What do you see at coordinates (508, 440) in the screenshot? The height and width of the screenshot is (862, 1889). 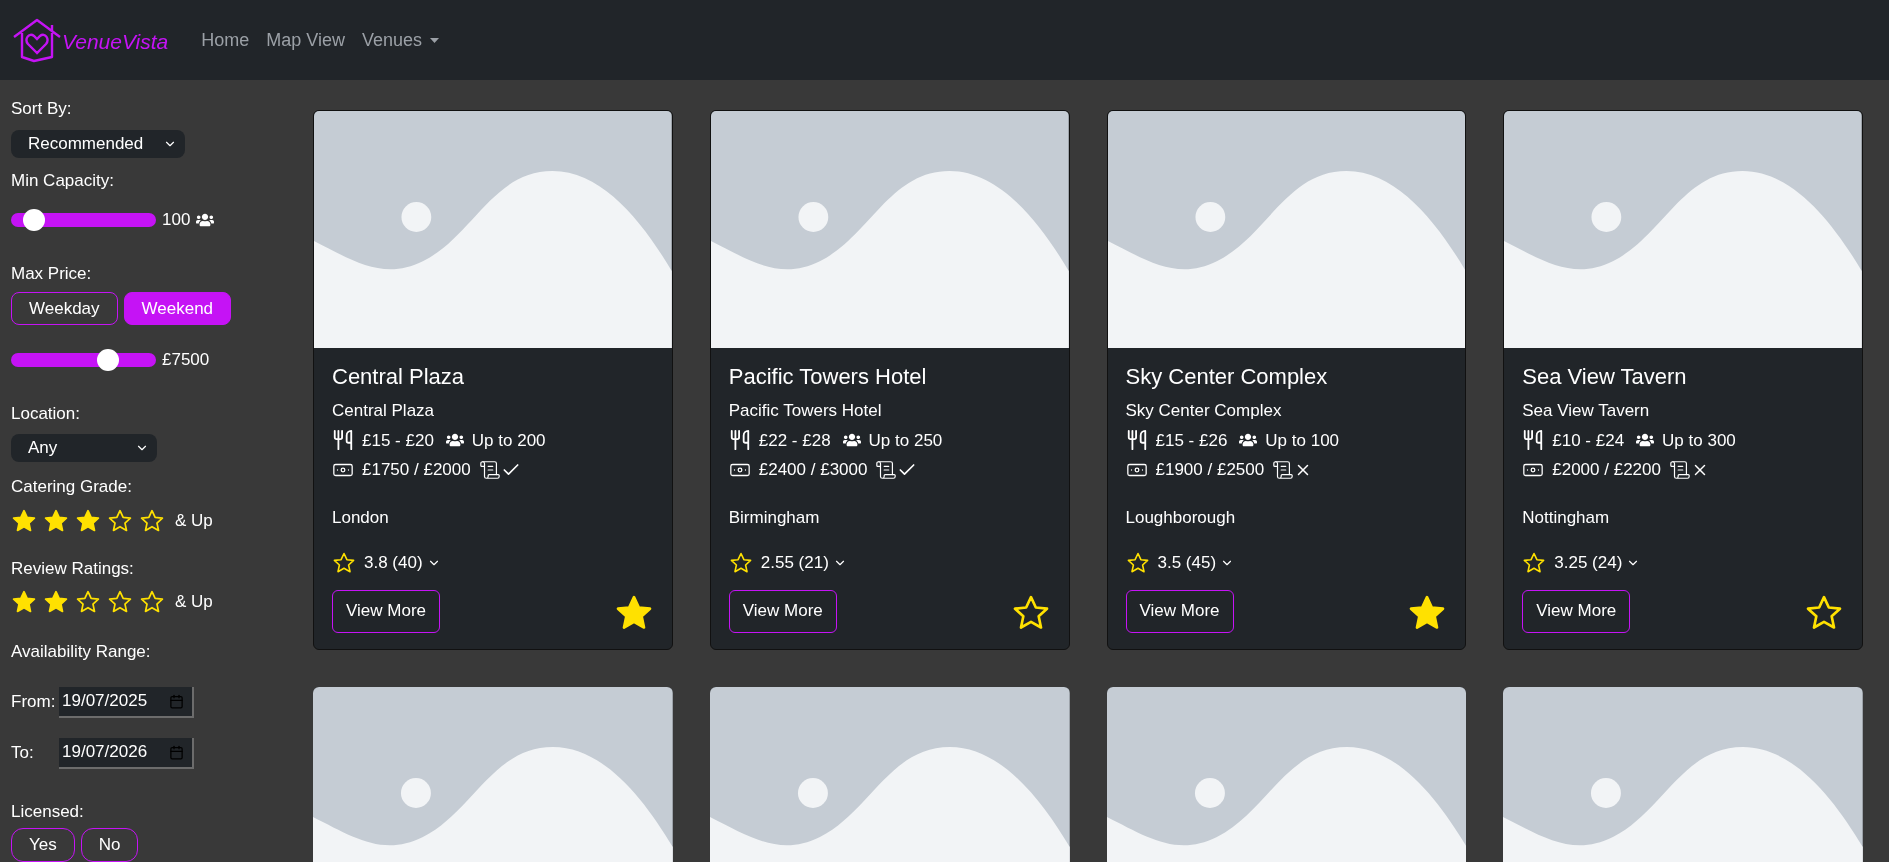 I see `capacity-text: Up to 200` at bounding box center [508, 440].